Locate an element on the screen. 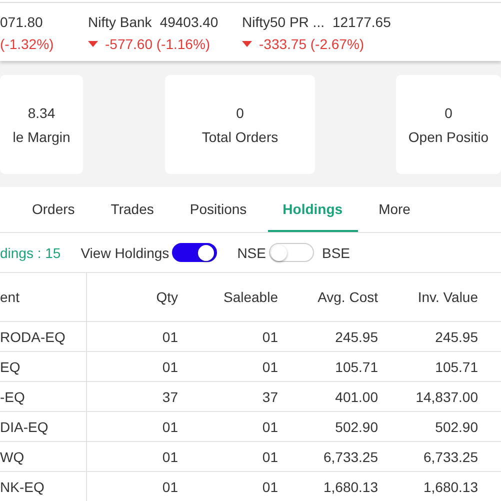  index-price: 49403.40 is located at coordinates (189, 22).